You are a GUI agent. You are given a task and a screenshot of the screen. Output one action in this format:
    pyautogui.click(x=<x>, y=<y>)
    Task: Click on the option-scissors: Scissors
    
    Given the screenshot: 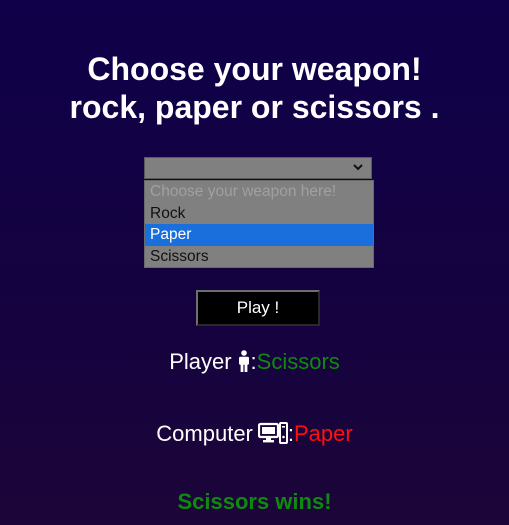 What is the action you would take?
    pyautogui.click(x=259, y=257)
    